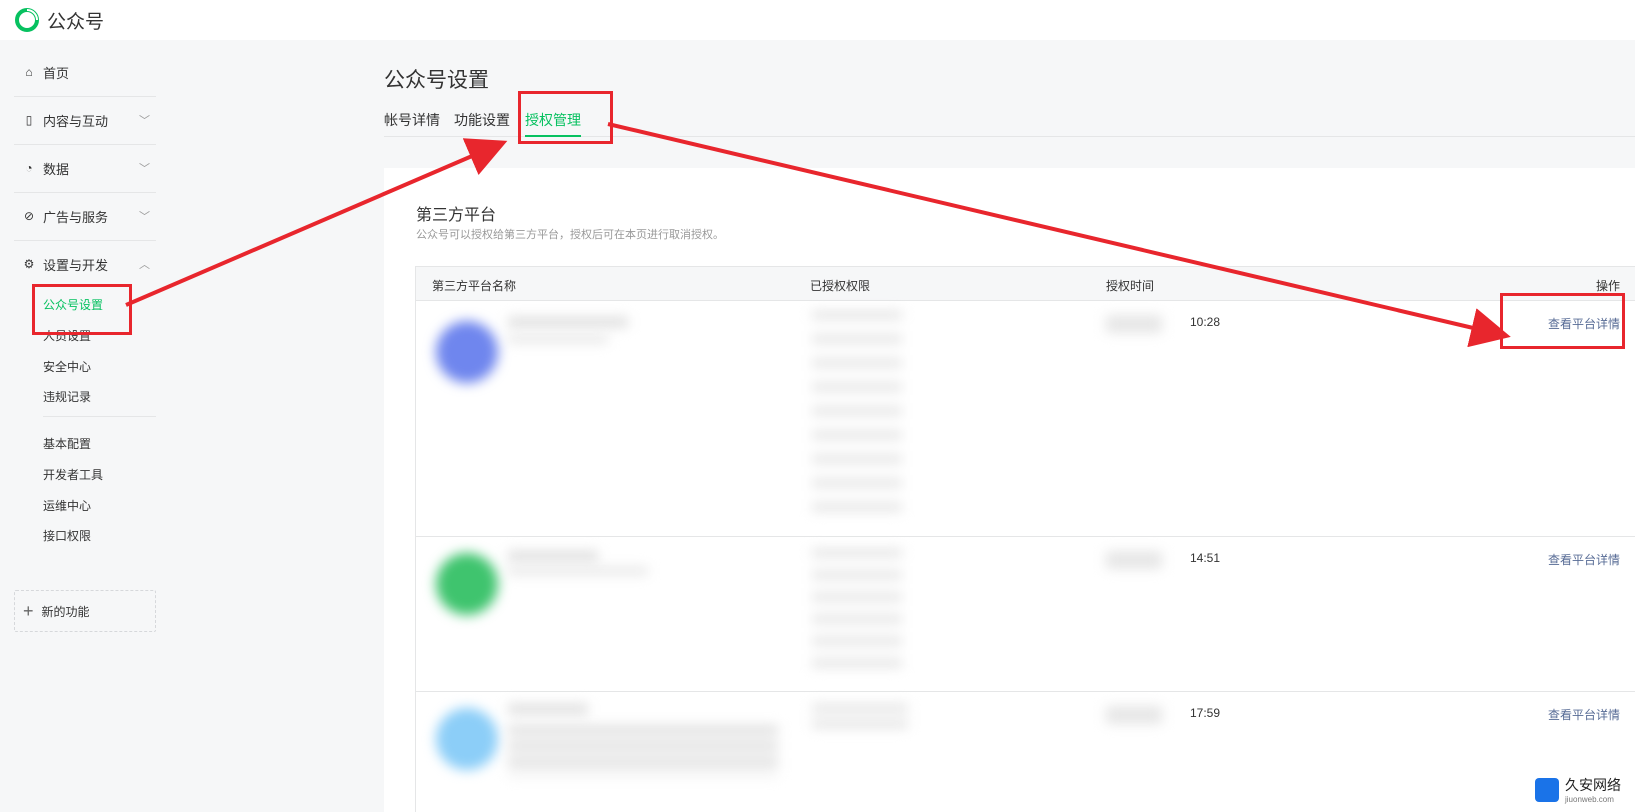  I want to click on auth-time: 10:28, so click(1205, 322).